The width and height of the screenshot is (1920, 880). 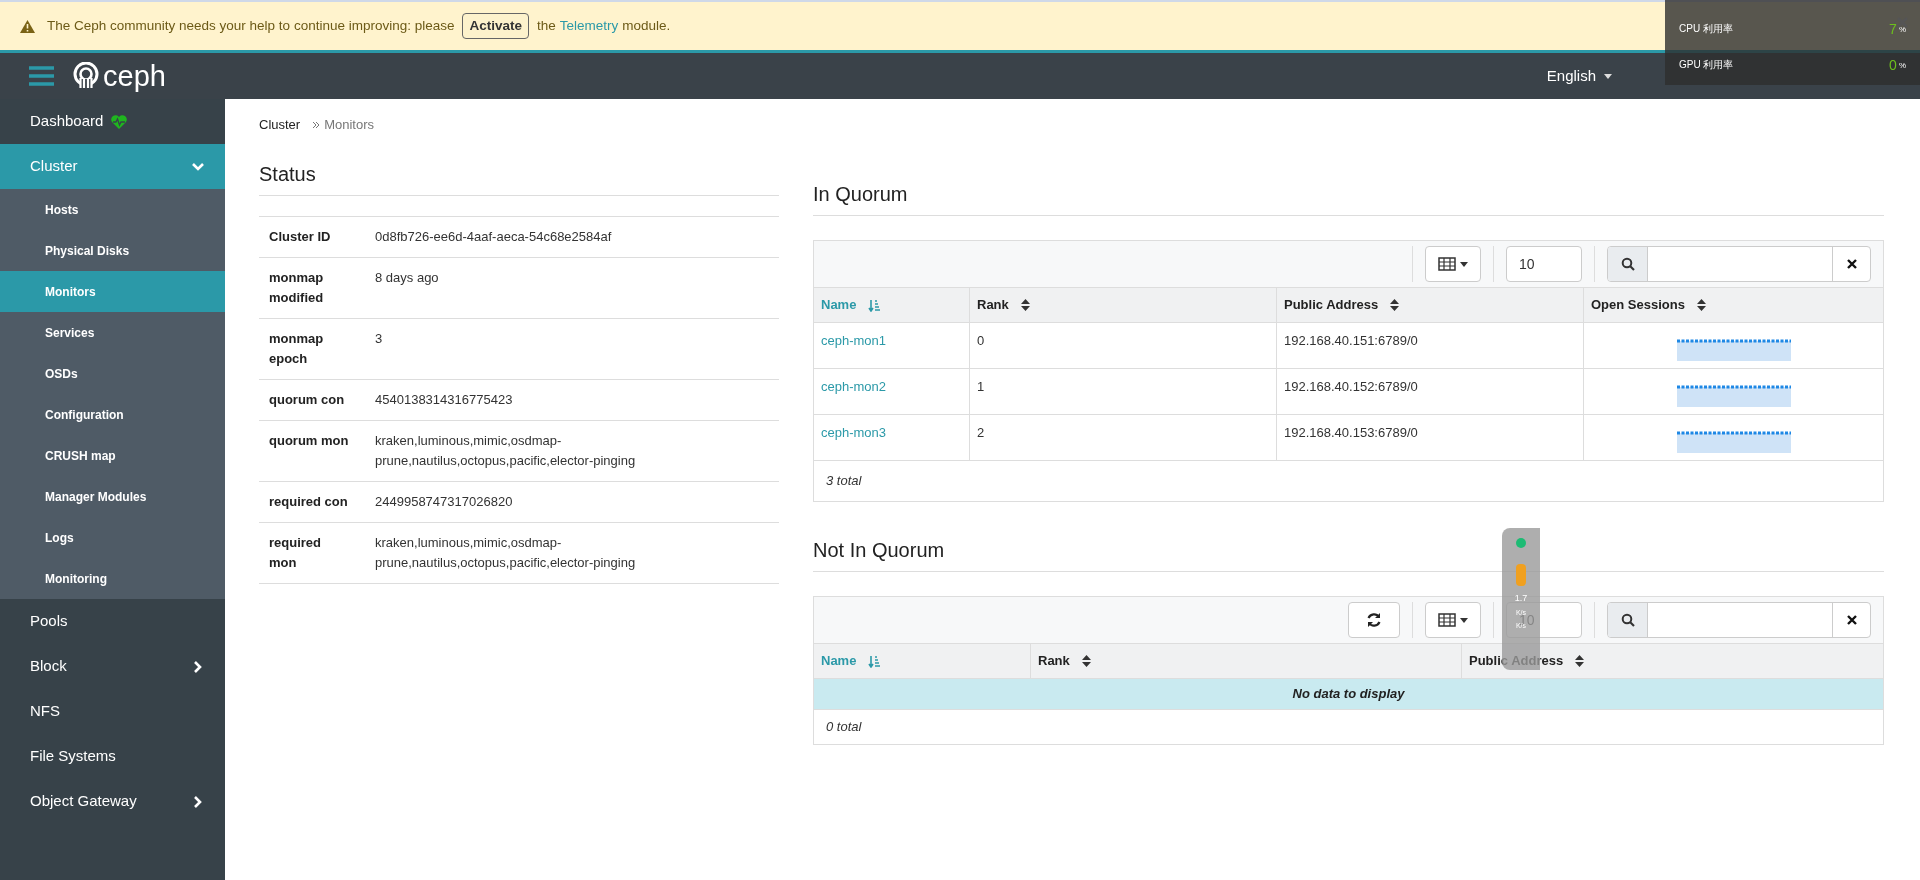 I want to click on language-dropdown: English, so click(x=1579, y=76).